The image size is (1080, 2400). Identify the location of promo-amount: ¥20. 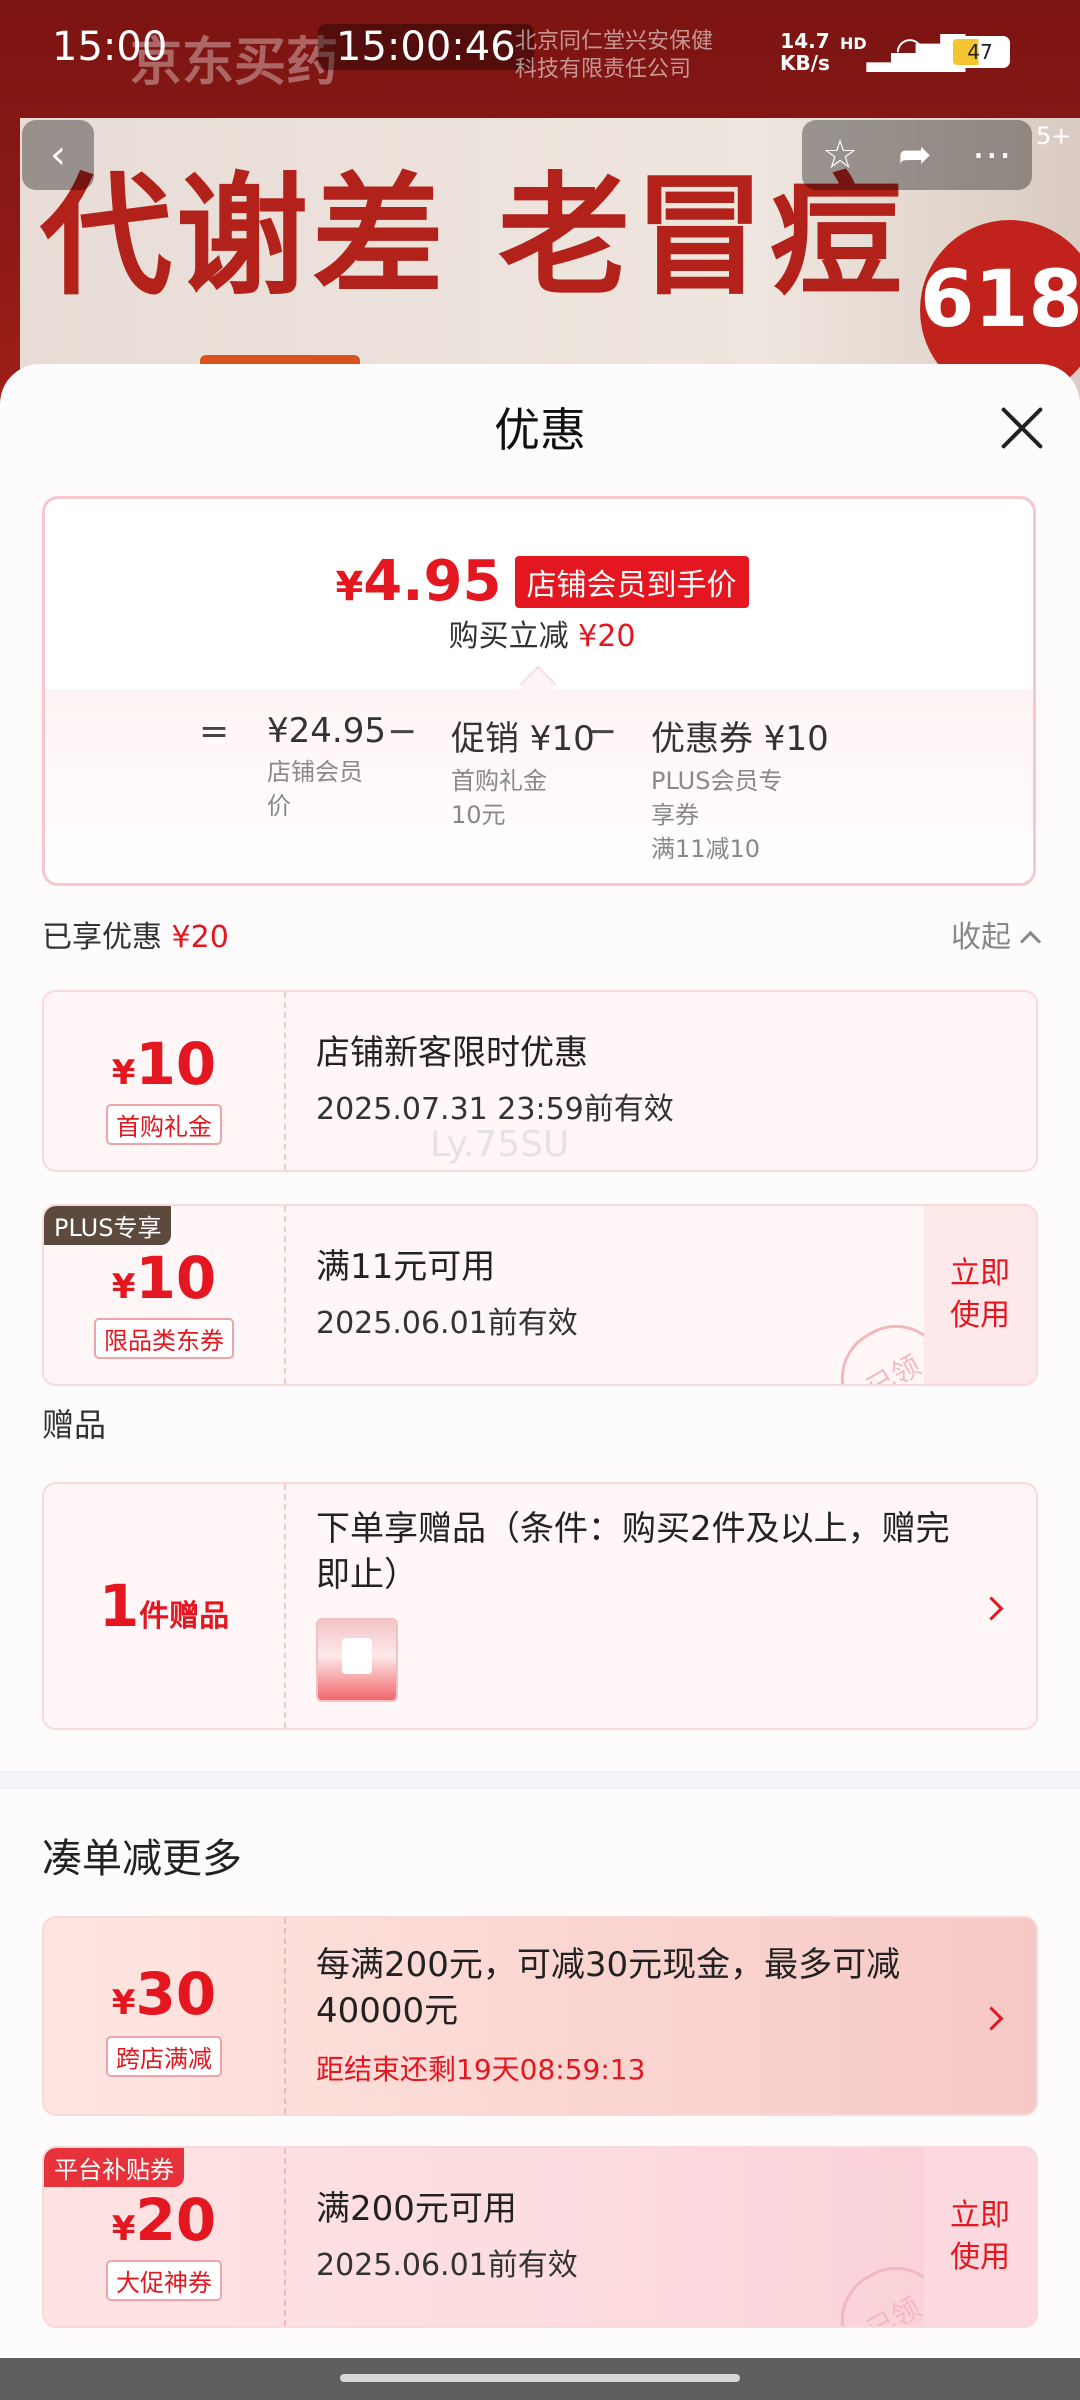
(164, 2220).